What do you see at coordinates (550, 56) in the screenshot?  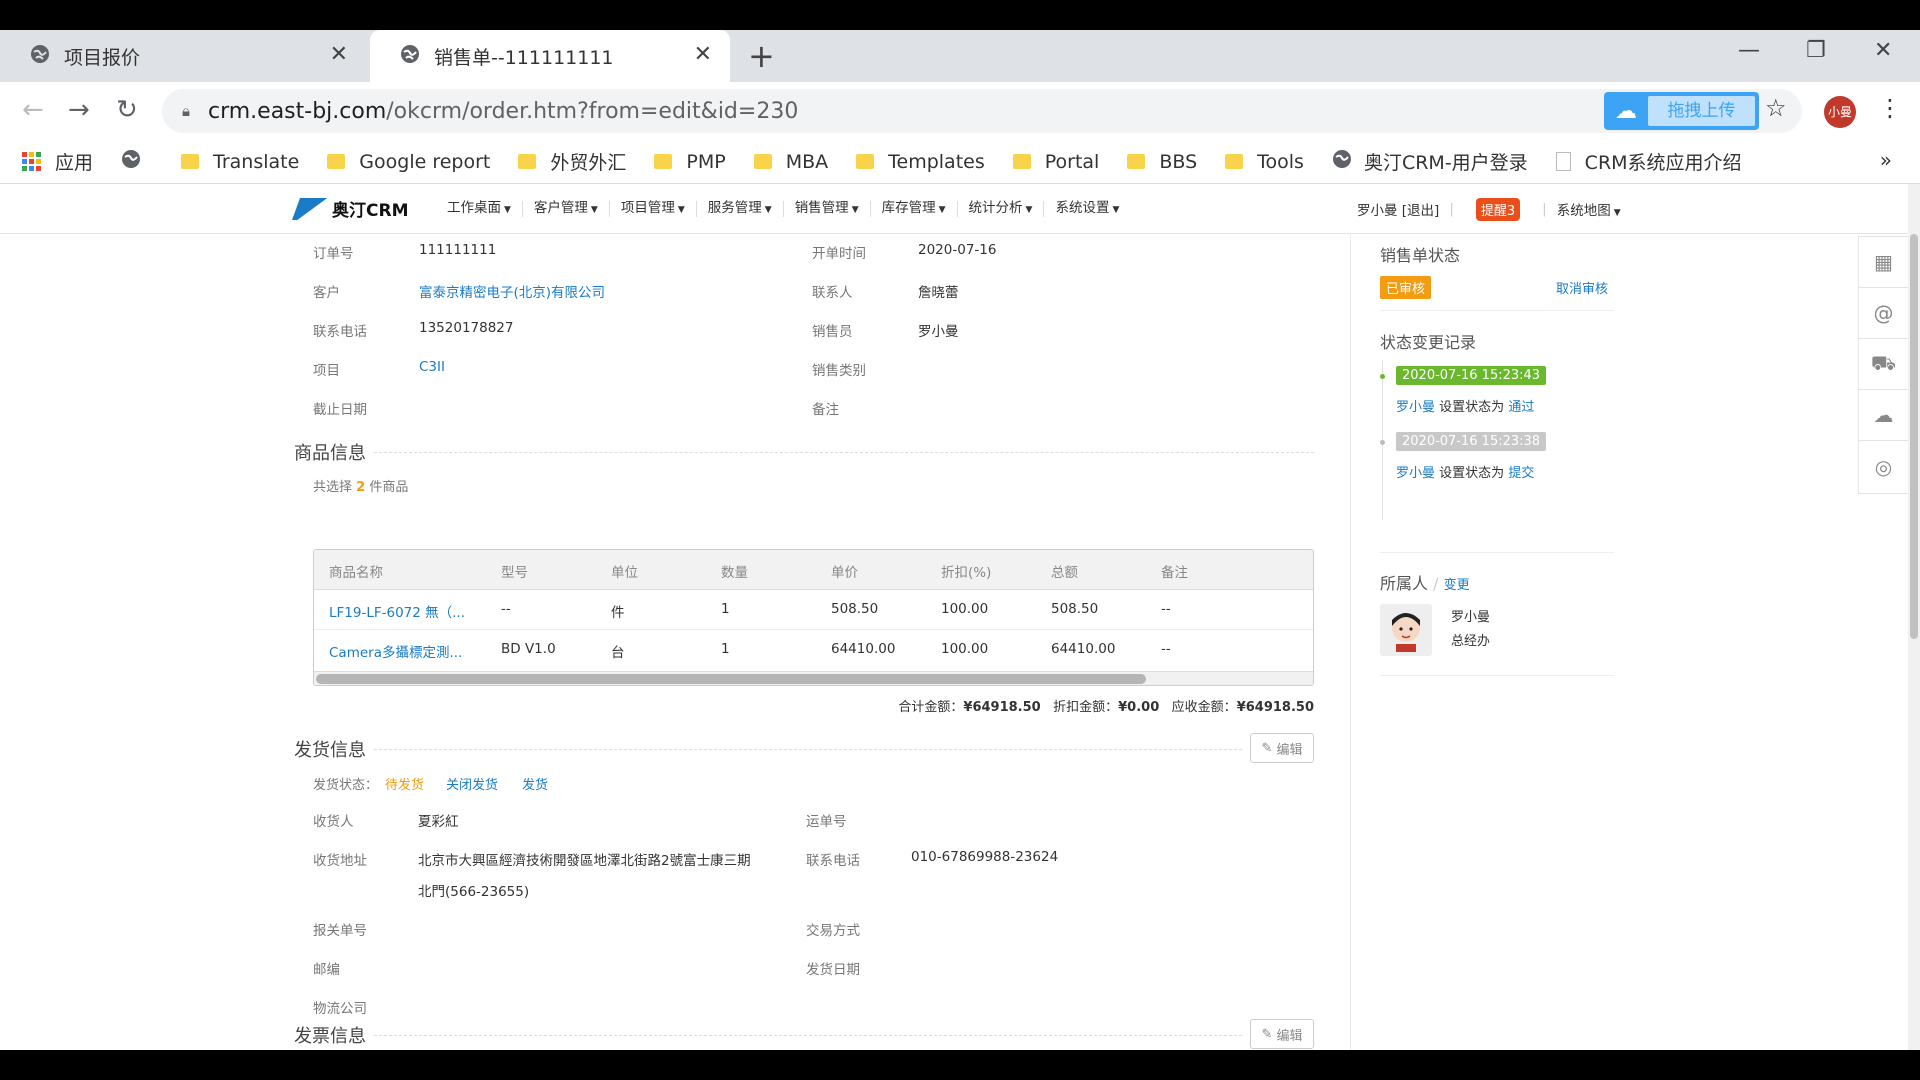 I see `tab-sales-order: 销售单--111111111 ✕` at bounding box center [550, 56].